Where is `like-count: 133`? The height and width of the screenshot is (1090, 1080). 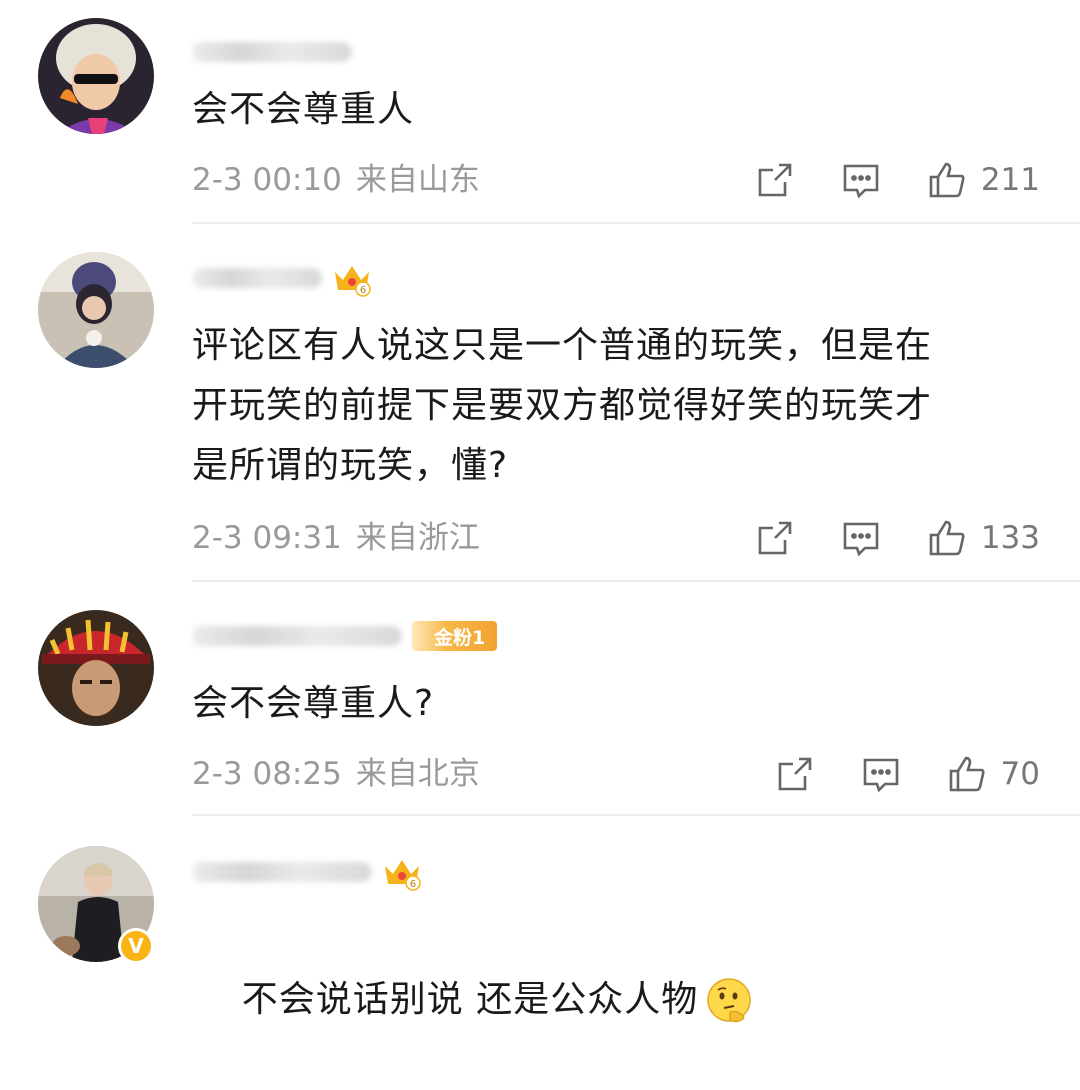 like-count: 133 is located at coordinates (1010, 538).